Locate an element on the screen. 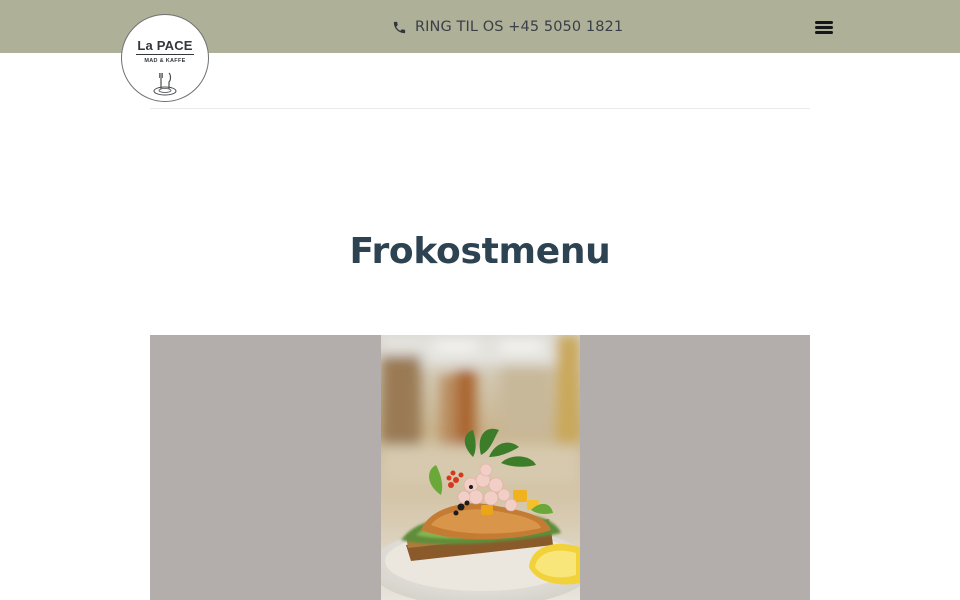 The height and width of the screenshot is (600, 960). cutlery-plate-icon is located at coordinates (165, 84).